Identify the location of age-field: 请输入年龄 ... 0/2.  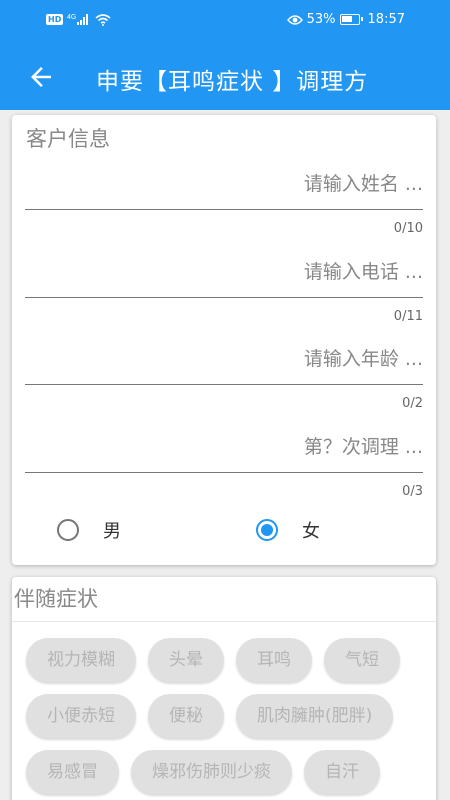
(224, 350).